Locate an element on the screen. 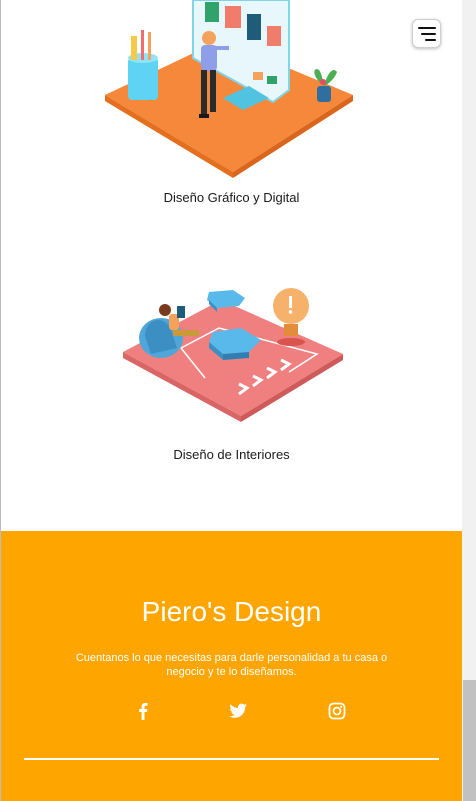 This screenshot has width=476, height=801. facebook-icon is located at coordinates (143, 711).